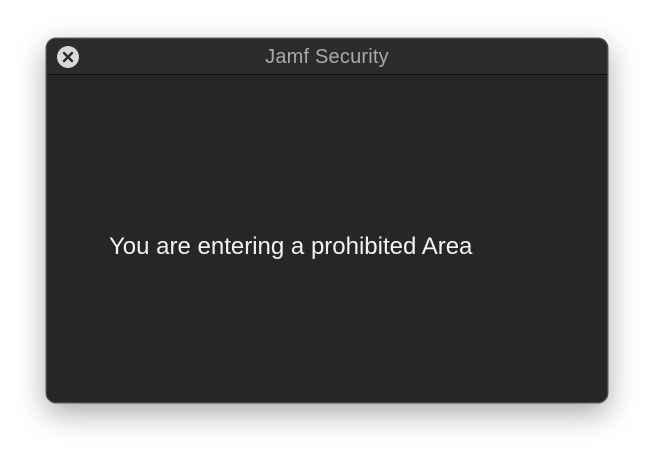 The width and height of the screenshot is (656, 458). I want to click on window-title: Jamf Security, so click(327, 57).